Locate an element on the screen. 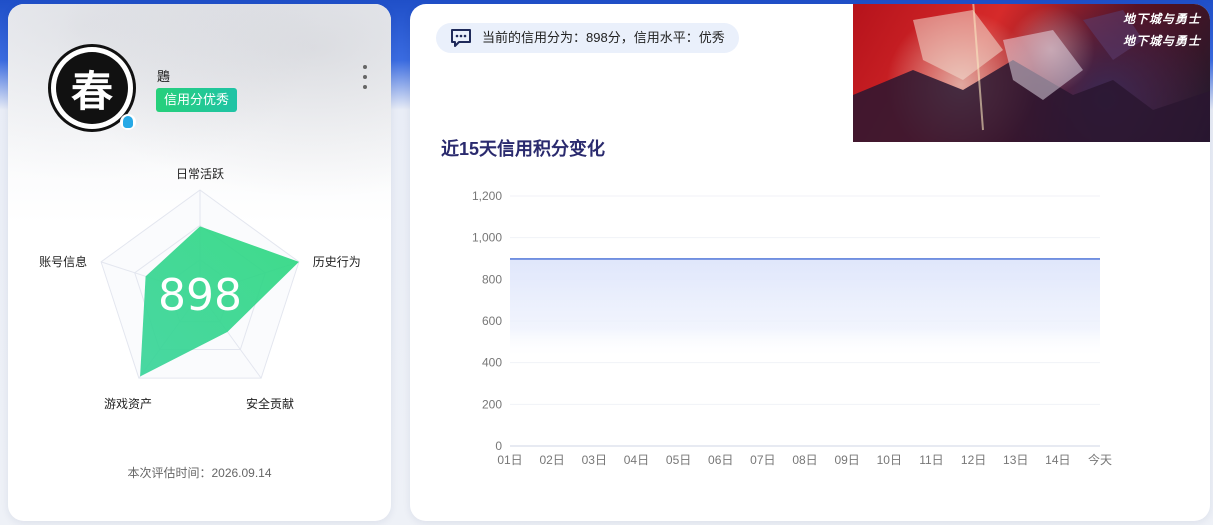  y-tick-label: 0 is located at coordinates (498, 446).